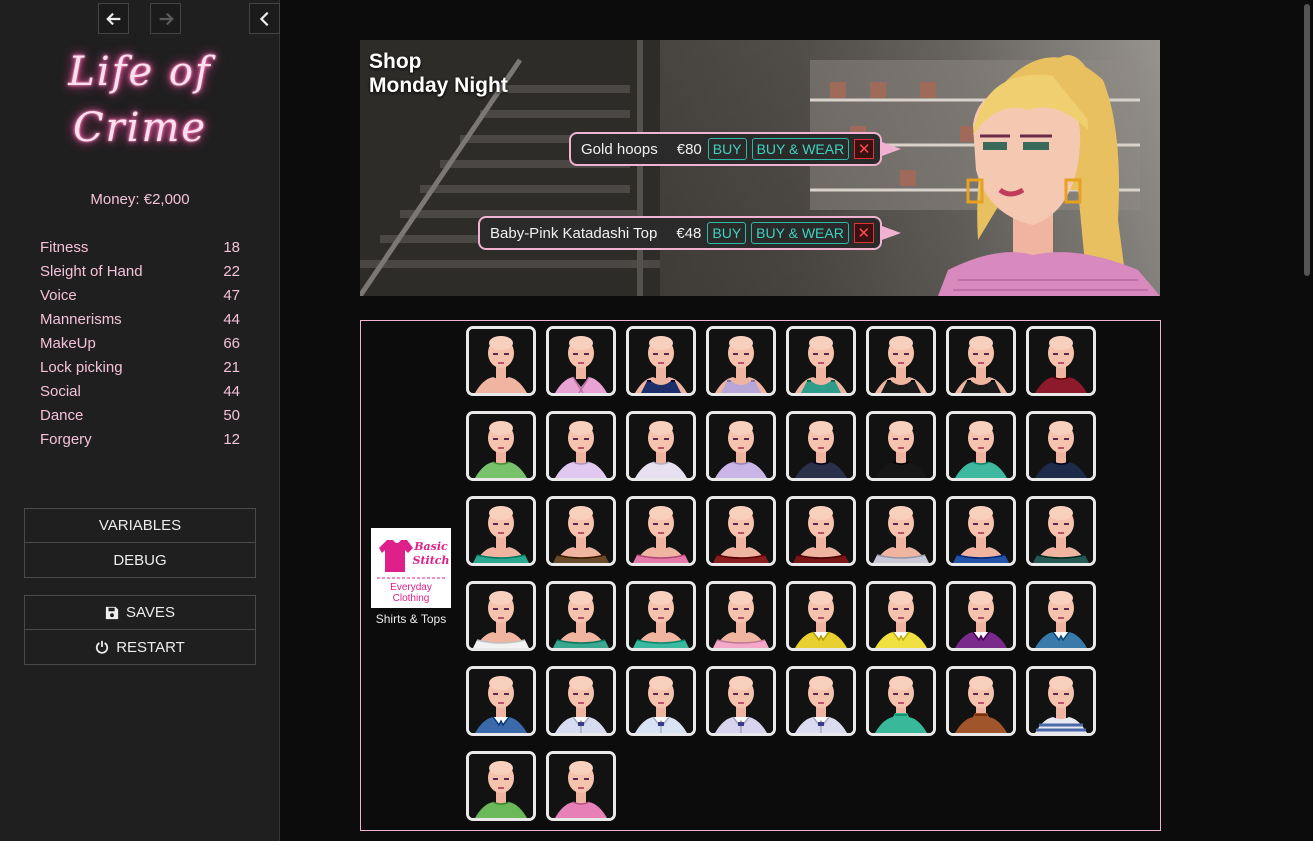 Image resolution: width=1313 pixels, height=841 pixels. Describe the element at coordinates (68, 343) in the screenshot. I see `skill-name: MakeUp` at that location.